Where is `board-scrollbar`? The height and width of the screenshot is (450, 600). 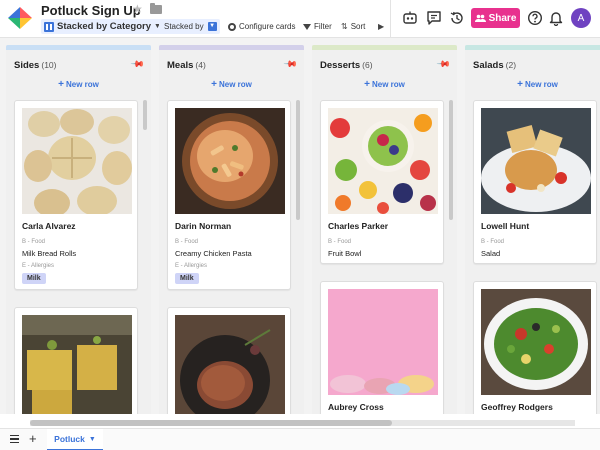 board-scrollbar is located at coordinates (211, 423).